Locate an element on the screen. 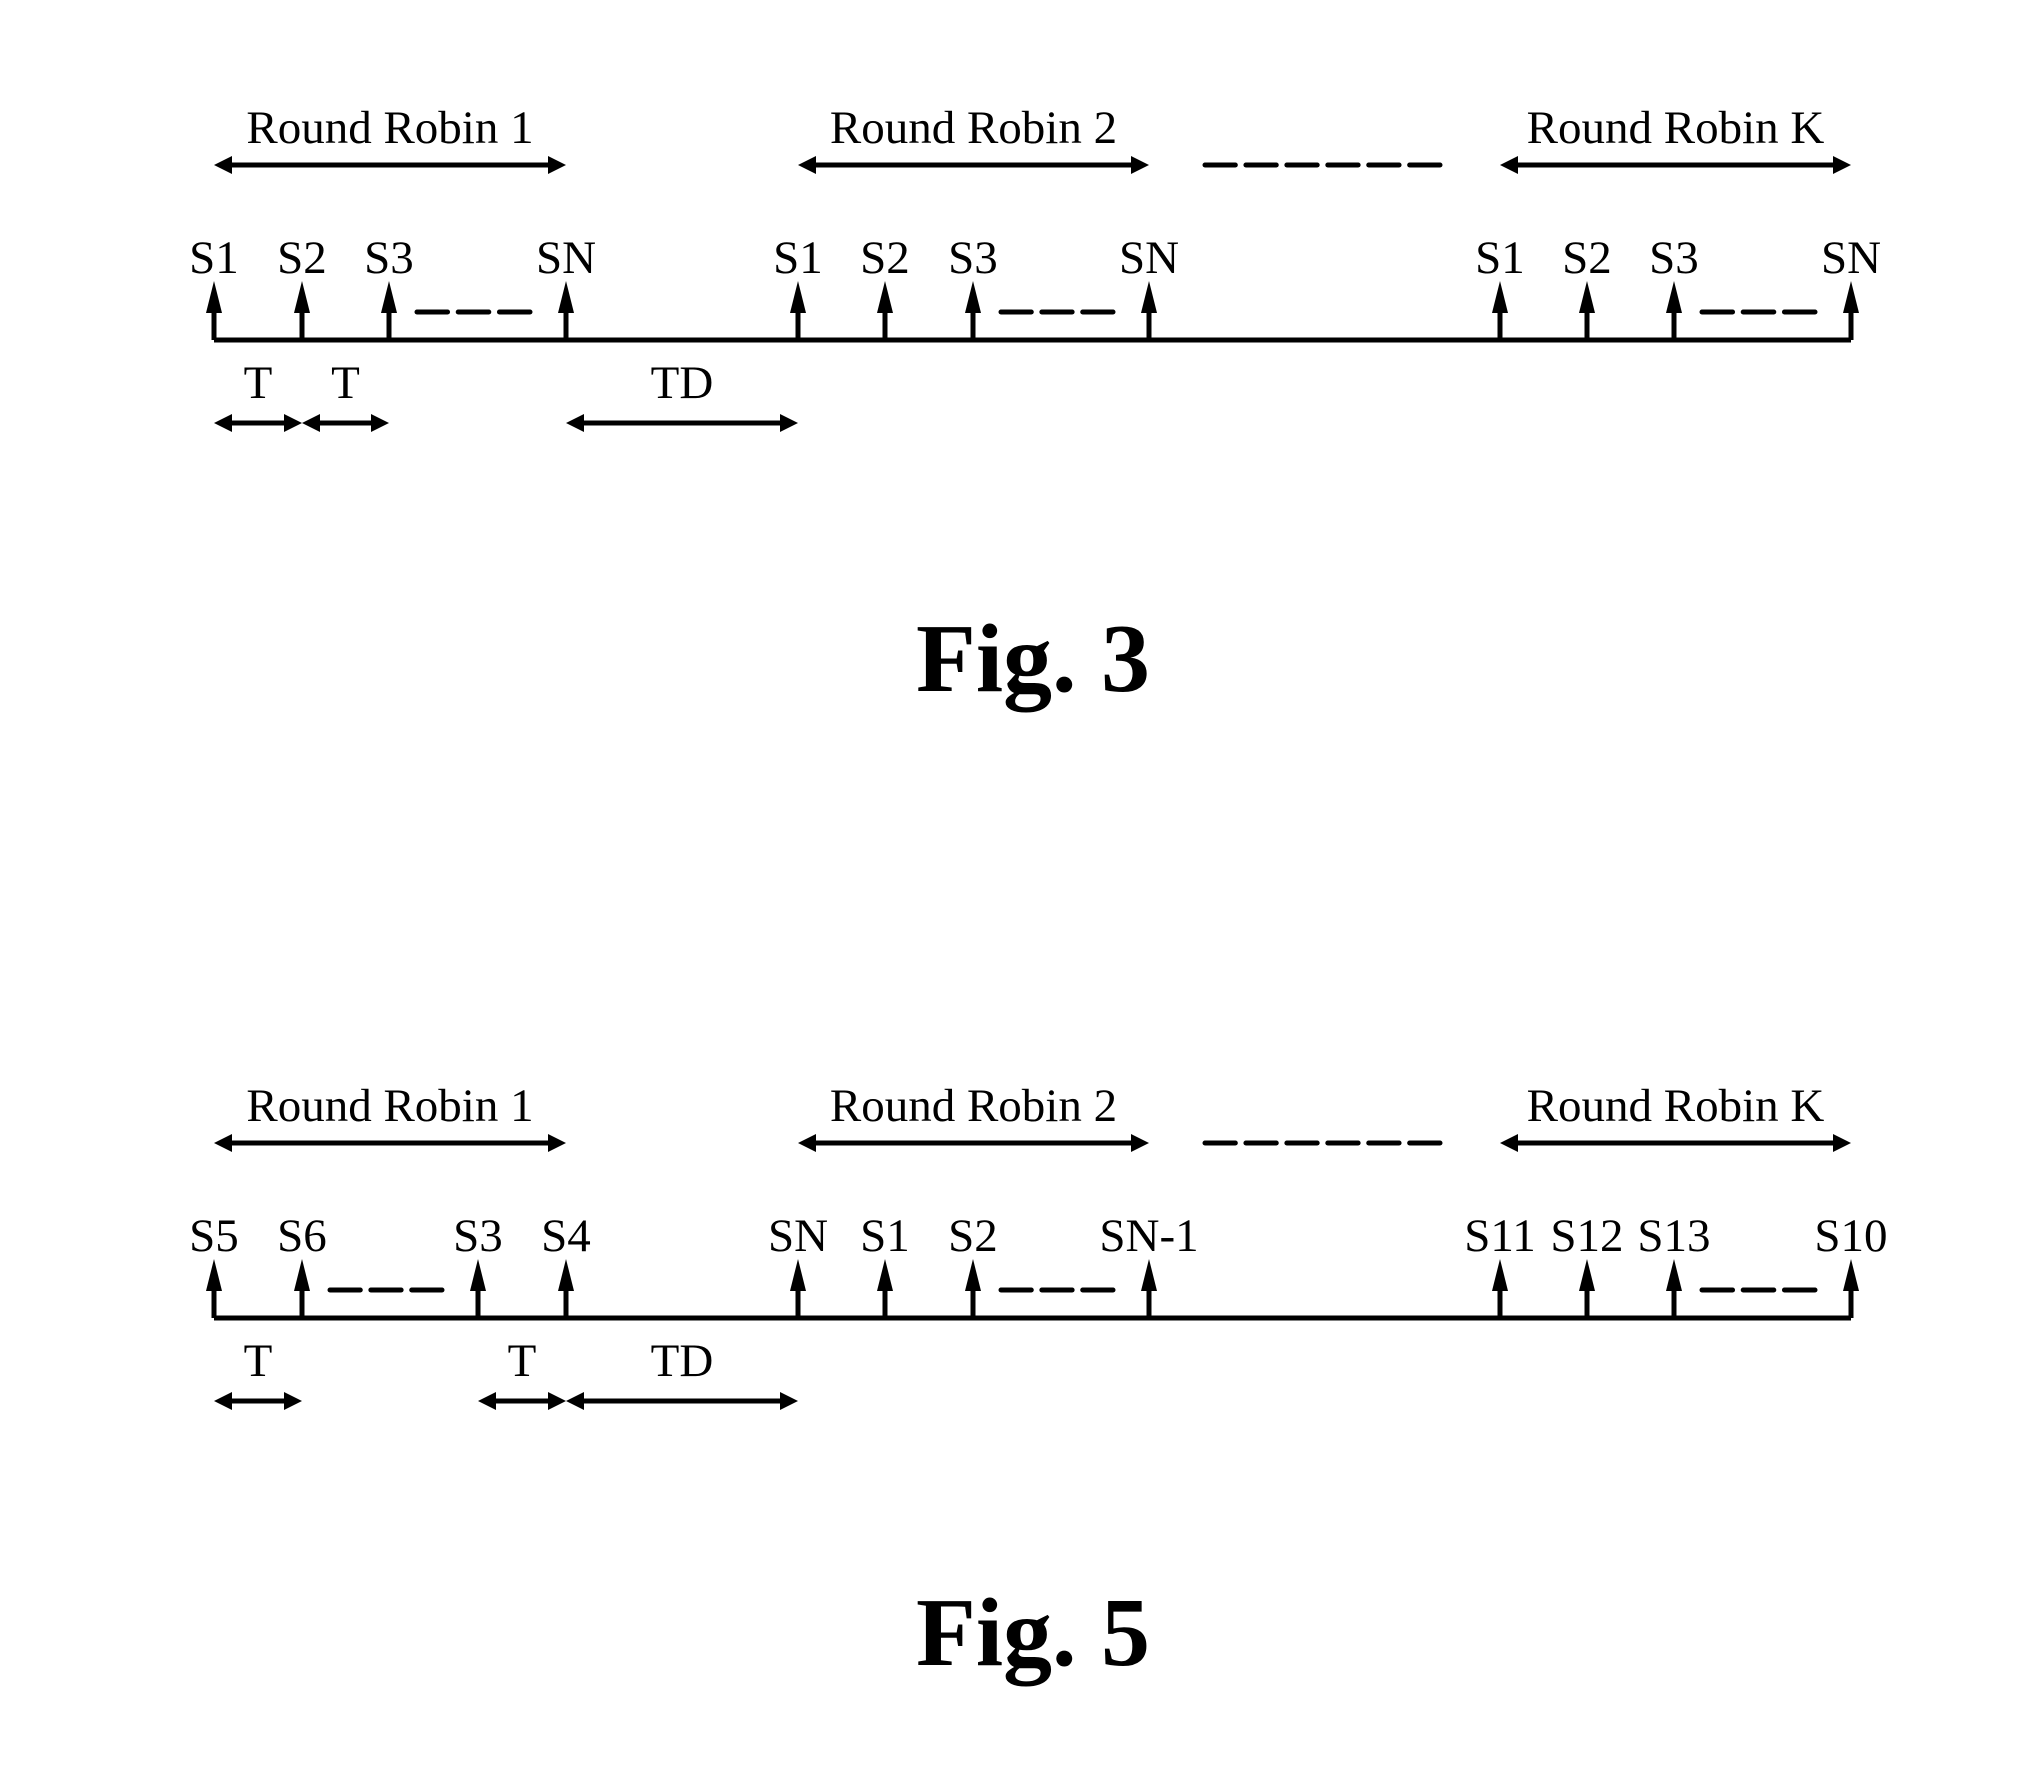 The image size is (2035, 1775). slot-label: S4 is located at coordinates (566, 1236).